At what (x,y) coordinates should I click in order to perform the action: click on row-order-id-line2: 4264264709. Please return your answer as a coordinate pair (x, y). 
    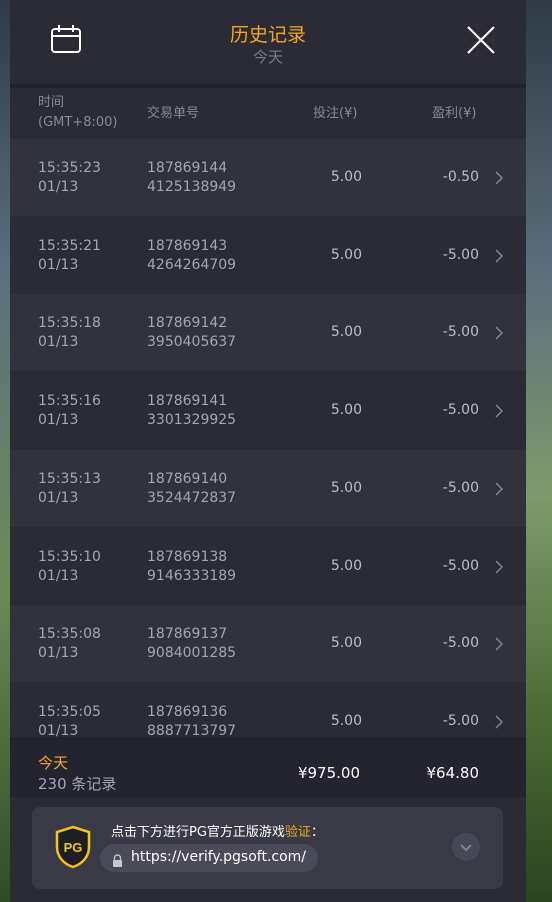
    Looking at the image, I should click on (192, 265).